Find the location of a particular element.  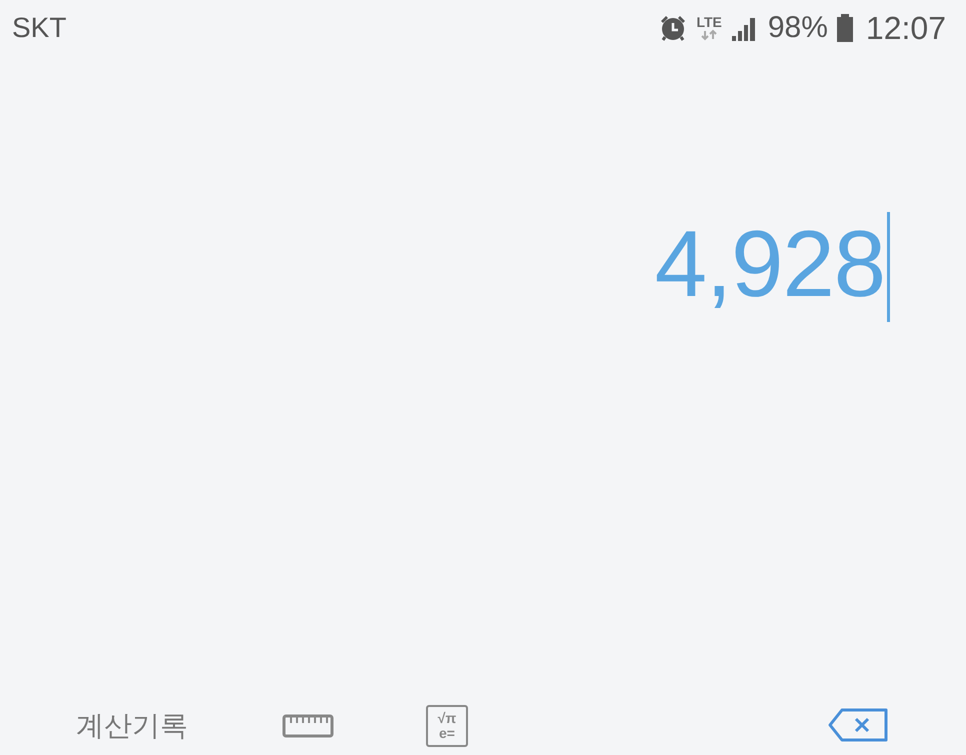

history-button: 계산기록 is located at coordinates (132, 726).